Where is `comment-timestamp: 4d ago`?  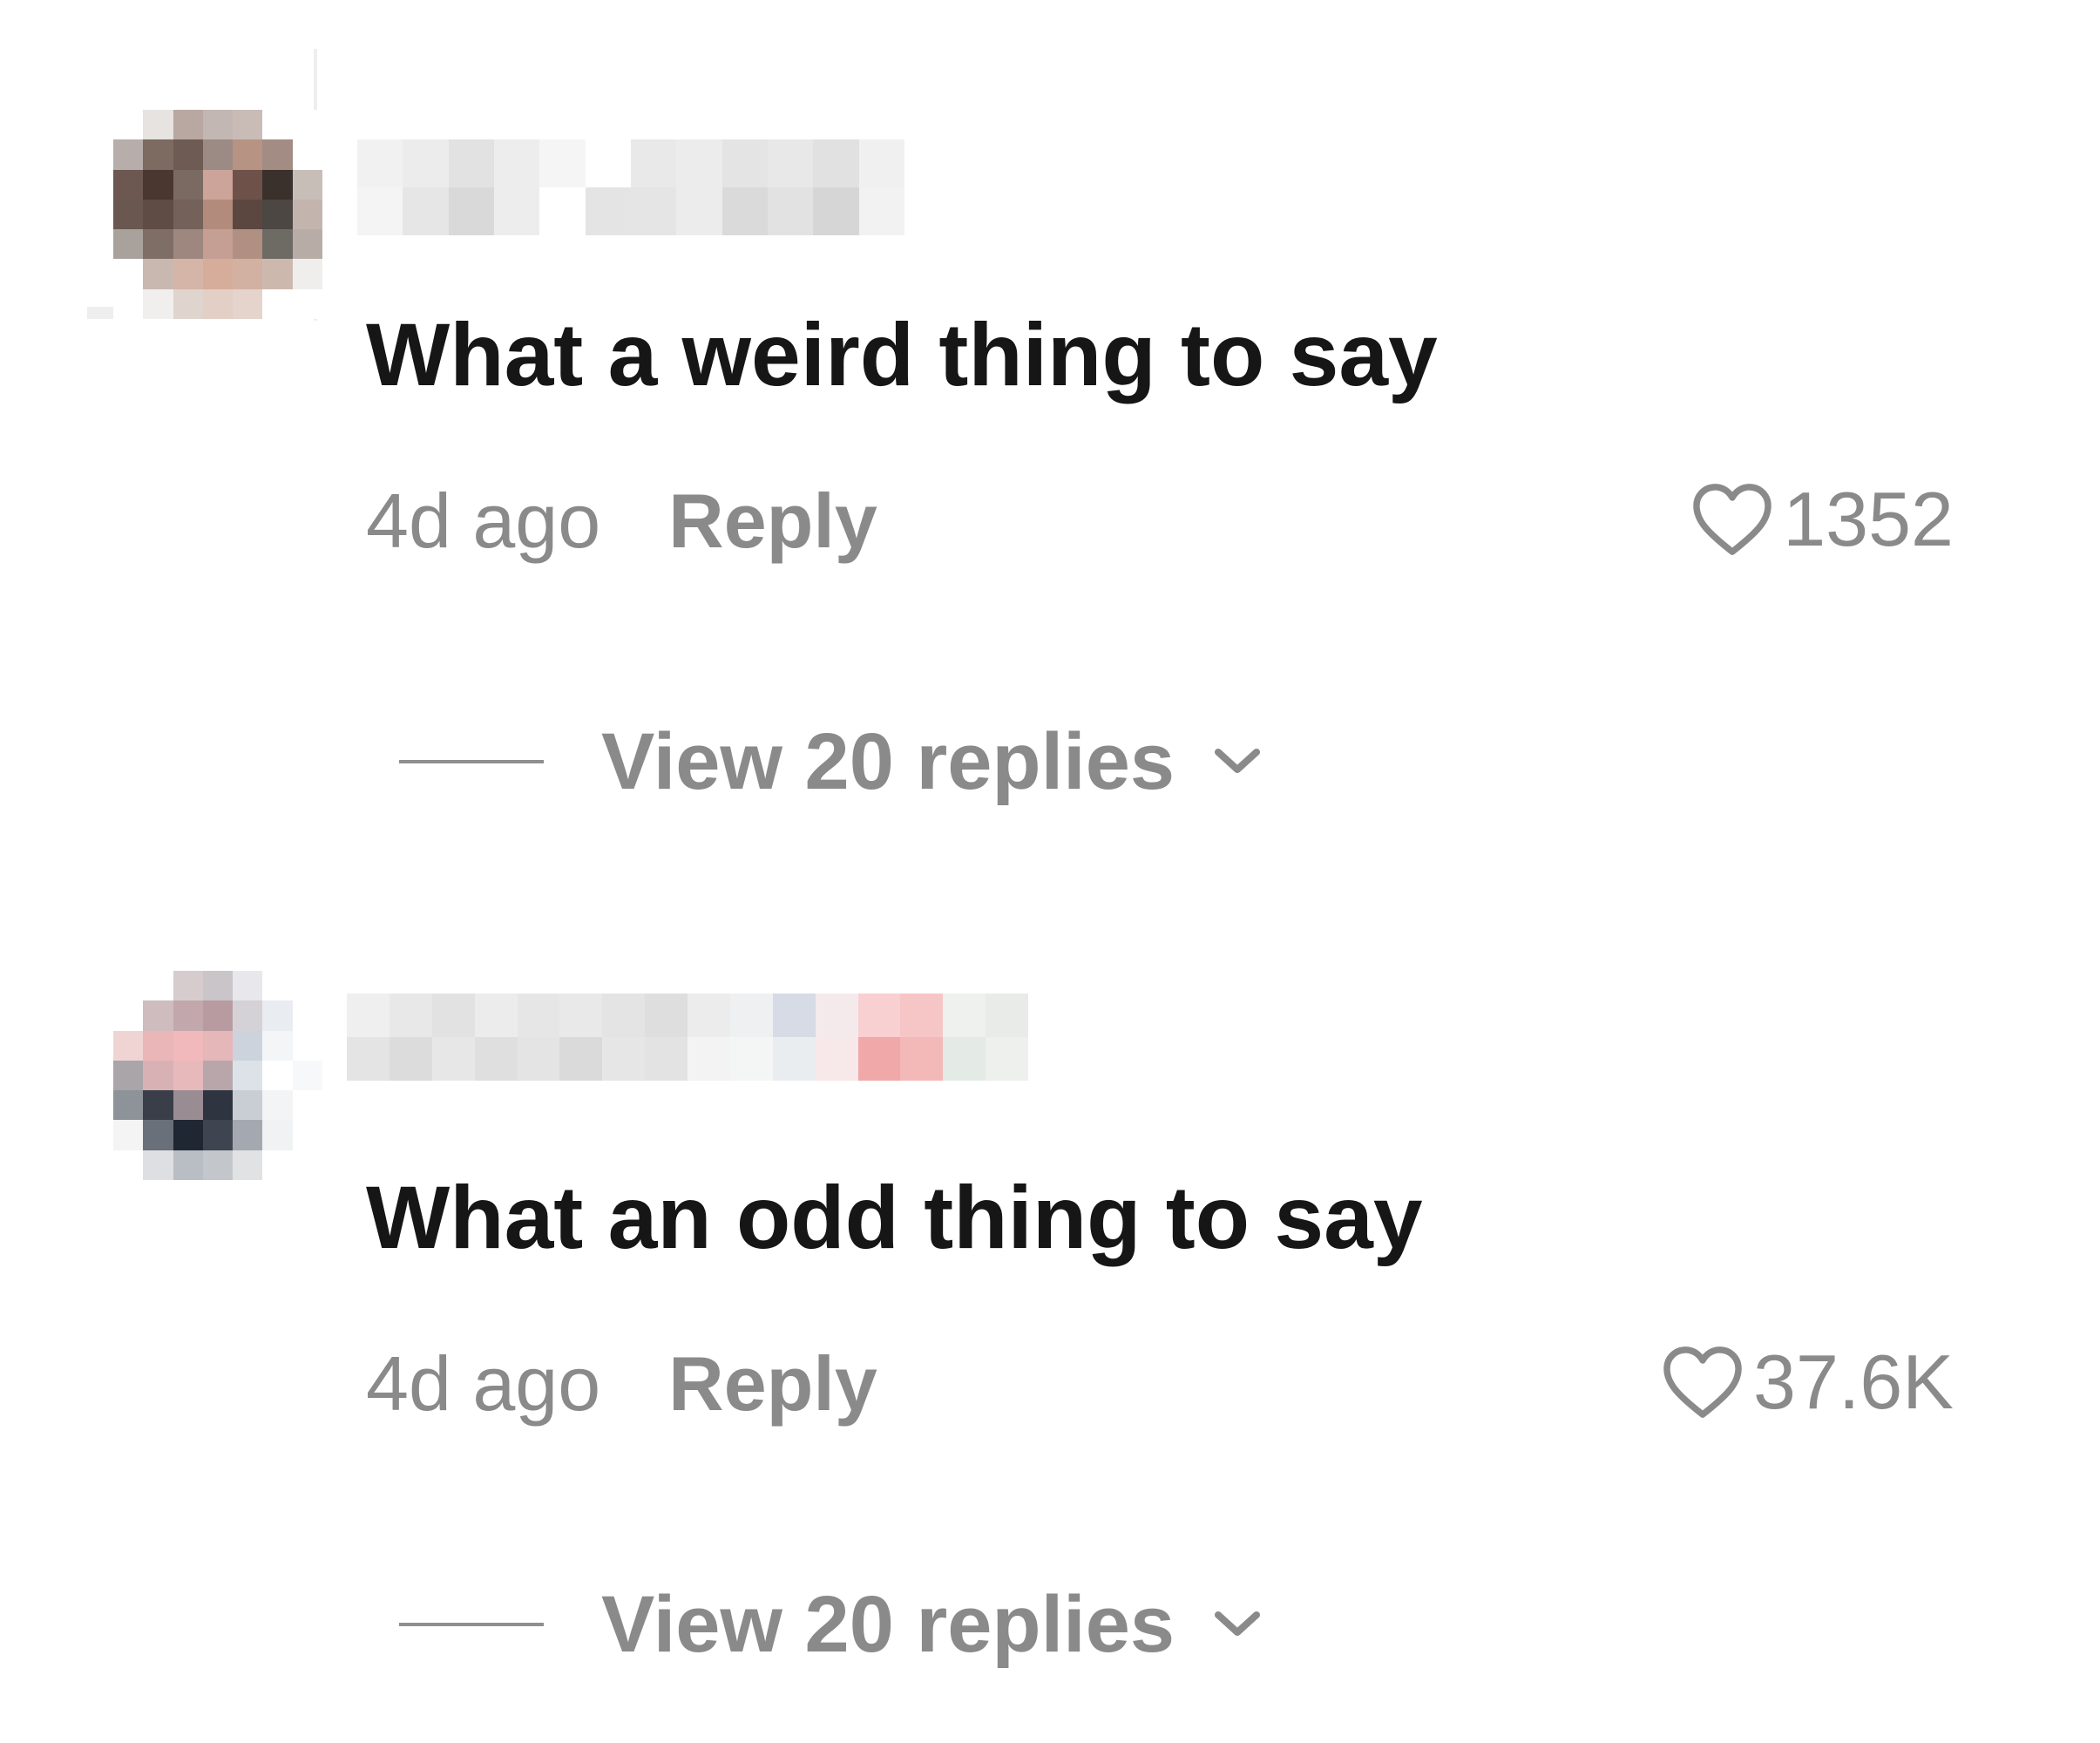 comment-timestamp: 4d ago is located at coordinates (483, 521).